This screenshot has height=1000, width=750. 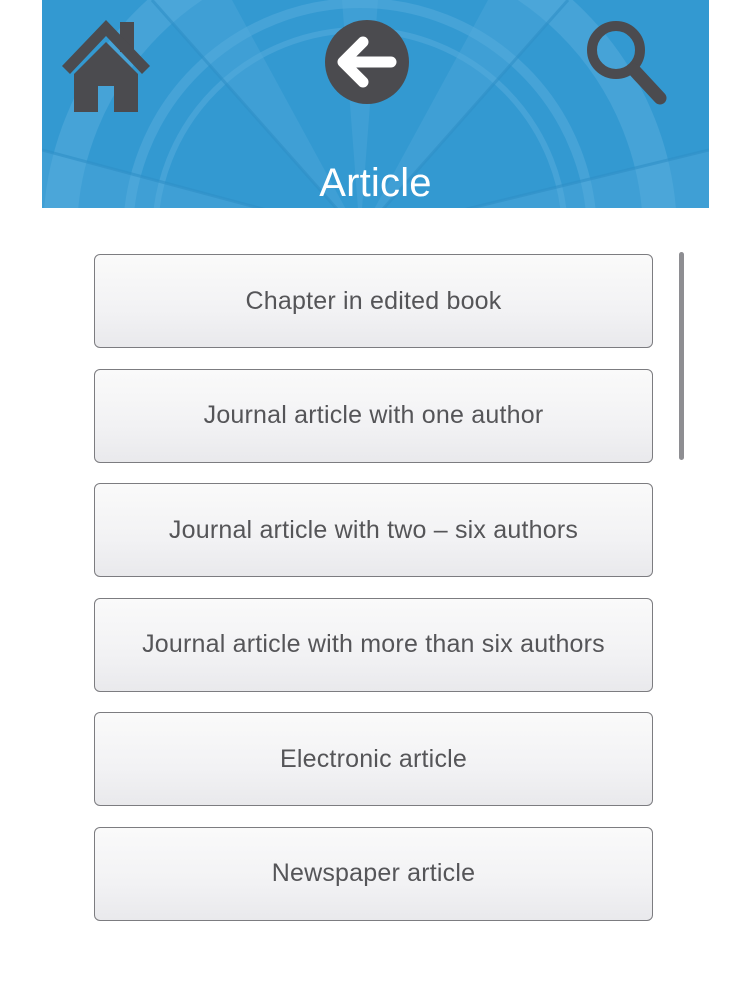 I want to click on list-item-label: Chapter in edited book, so click(x=373, y=300).